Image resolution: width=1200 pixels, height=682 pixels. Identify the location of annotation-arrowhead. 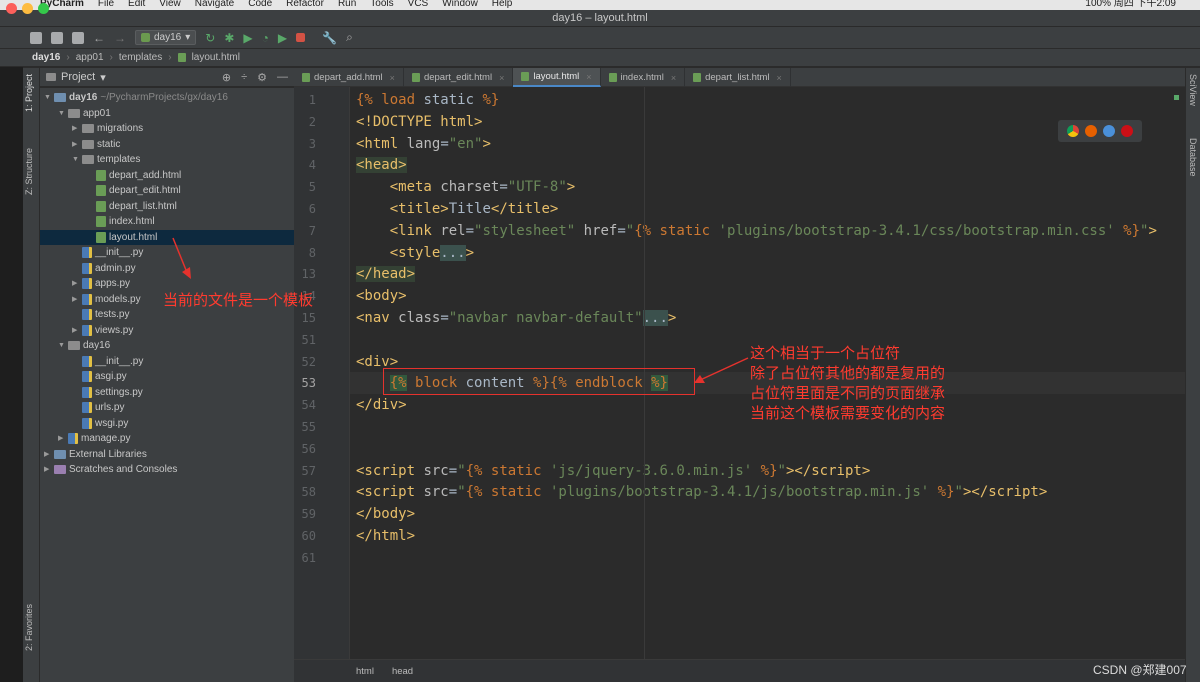
(186, 273).